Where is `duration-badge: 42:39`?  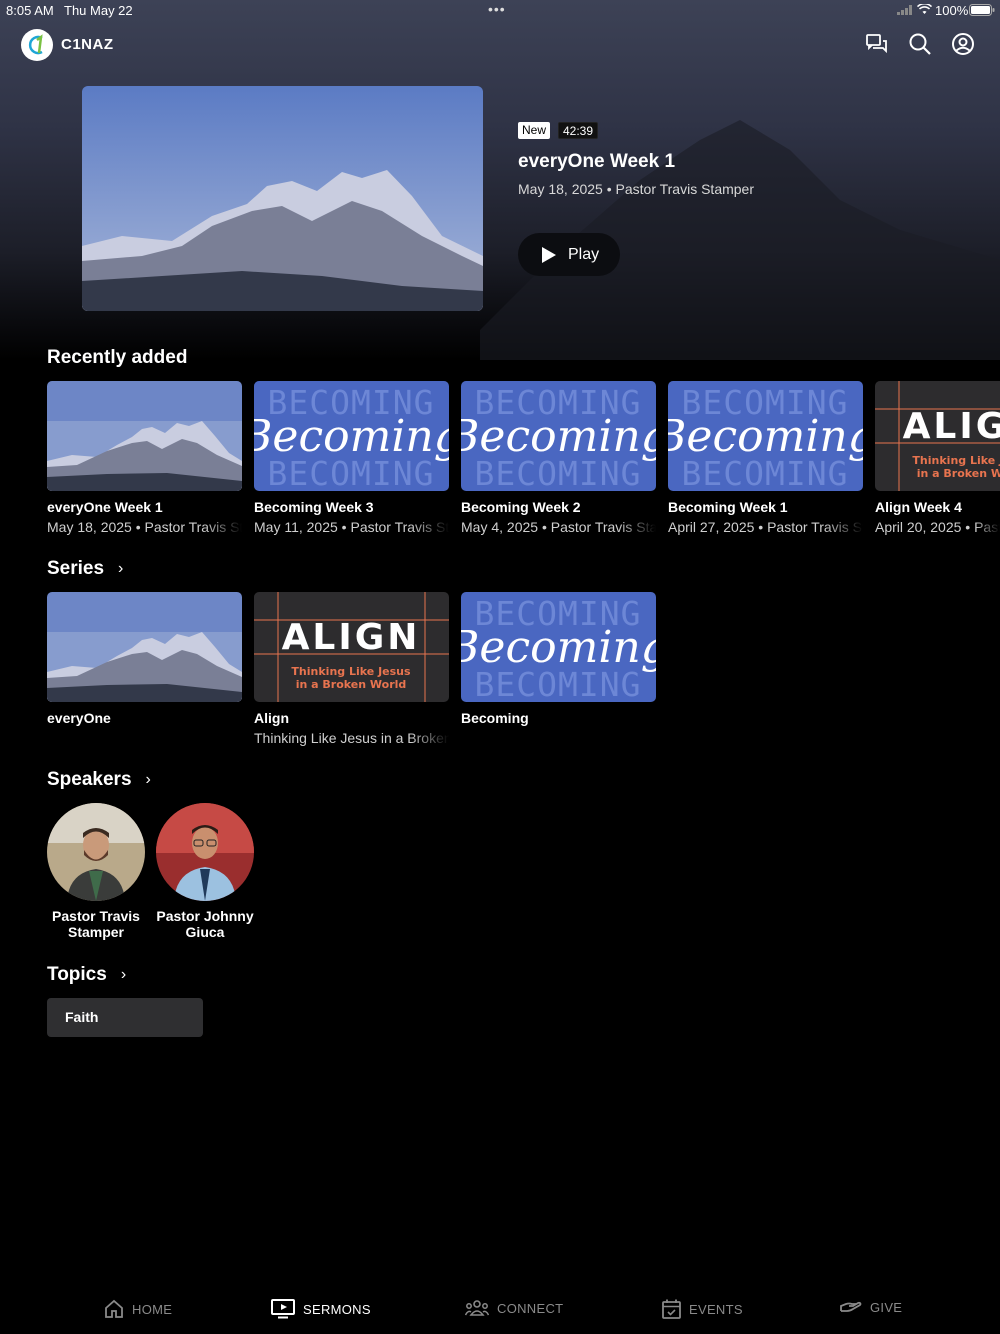 duration-badge: 42:39 is located at coordinates (578, 130).